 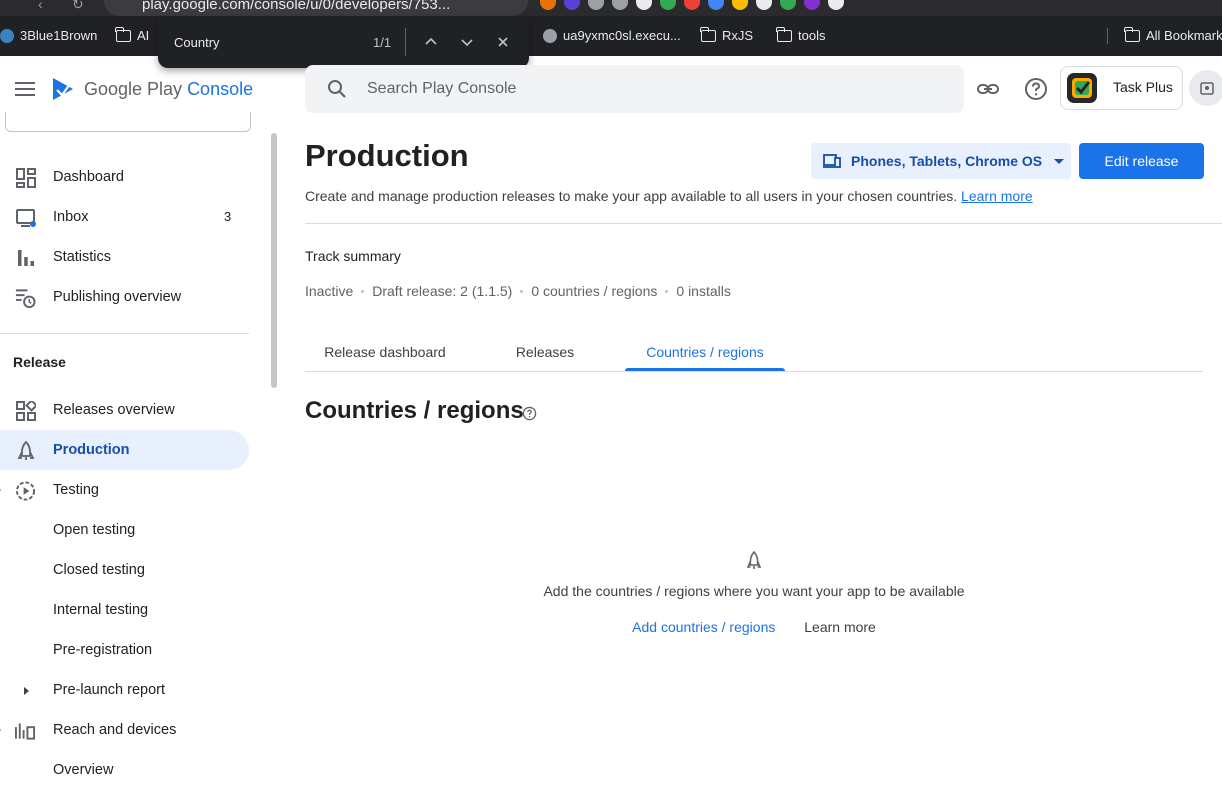 What do you see at coordinates (754, 560) in the screenshot?
I see `production-rocket-icon` at bounding box center [754, 560].